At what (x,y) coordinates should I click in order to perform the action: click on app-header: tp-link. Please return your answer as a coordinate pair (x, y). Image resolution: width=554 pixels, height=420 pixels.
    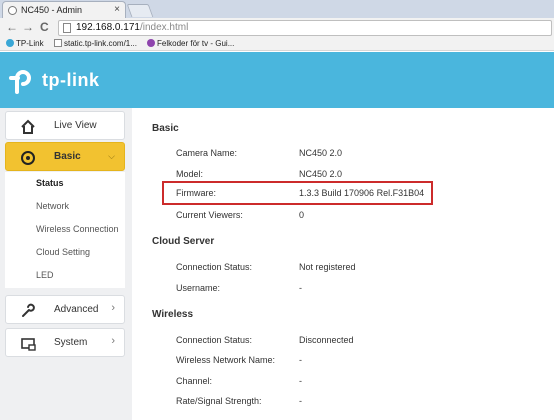
    Looking at the image, I should click on (277, 80).